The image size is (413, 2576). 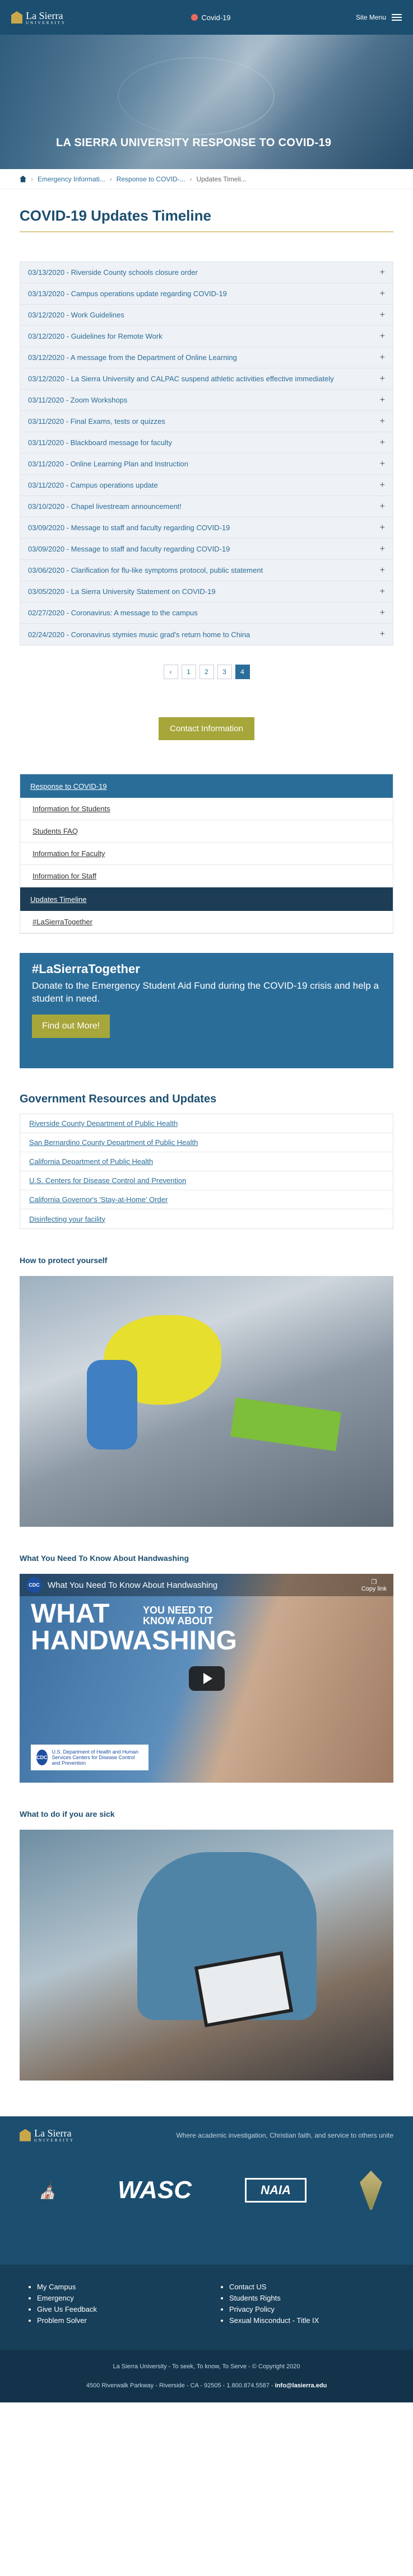 What do you see at coordinates (370, 17) in the screenshot?
I see `site-menu-label: Site Menu` at bounding box center [370, 17].